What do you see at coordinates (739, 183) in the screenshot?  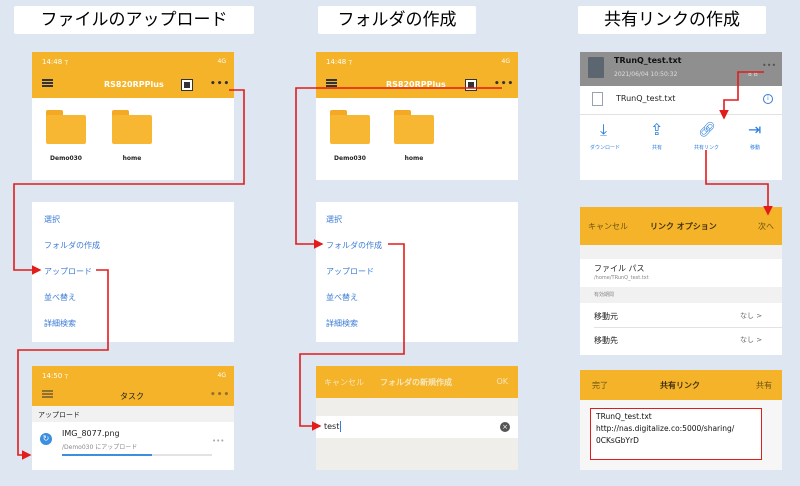 I see `arrow-share-link-to-next` at bounding box center [739, 183].